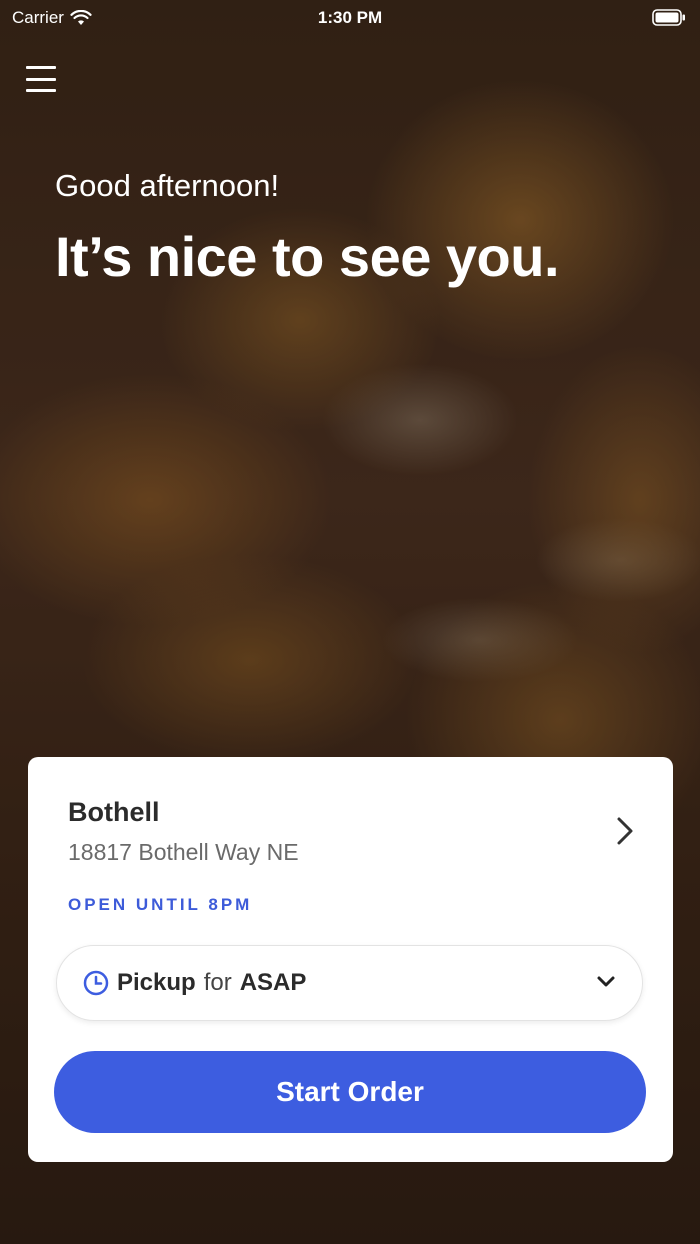  Describe the element at coordinates (156, 982) in the screenshot. I see `order-method: Pickup` at that location.